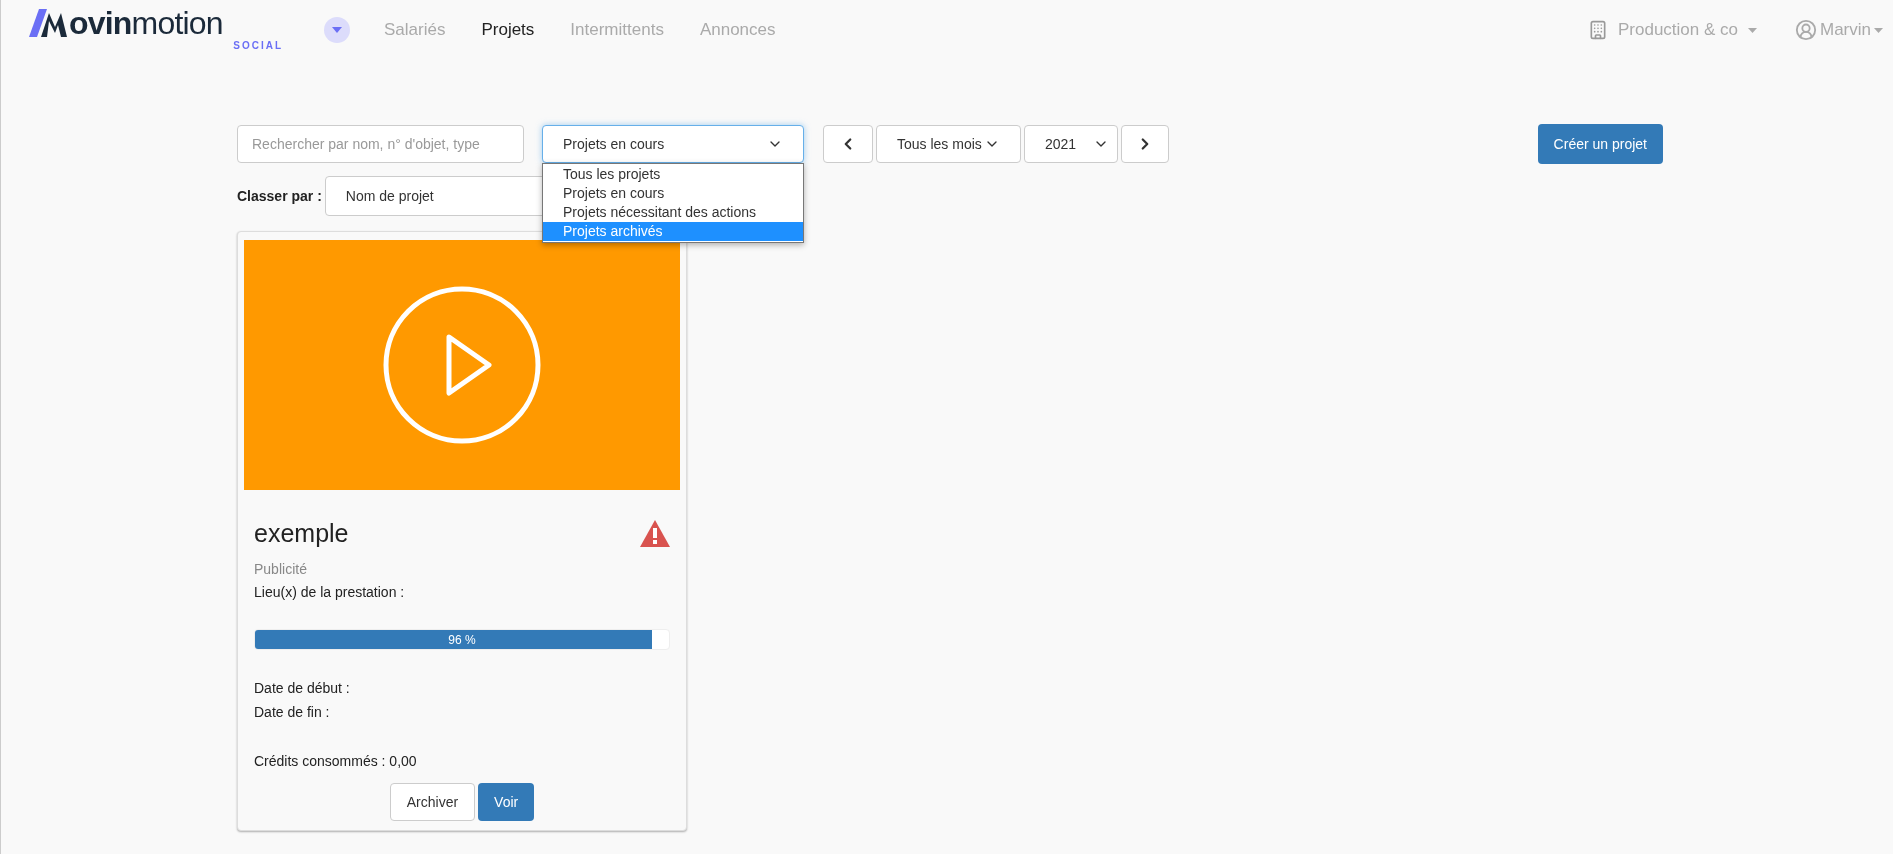 Image resolution: width=1893 pixels, height=854 pixels. What do you see at coordinates (279, 196) in the screenshot?
I see `sort-label: Classer par :` at bounding box center [279, 196].